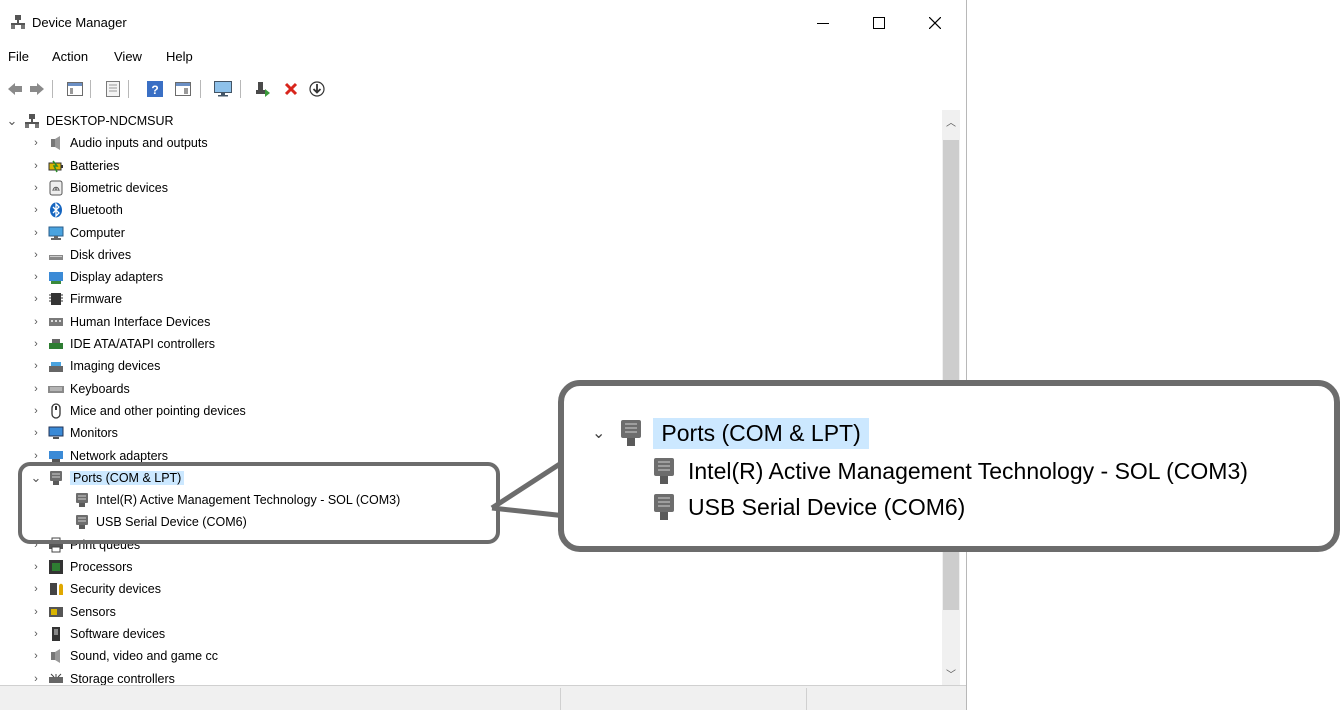 This screenshot has width=1340, height=710. What do you see at coordinates (95, 366) in the screenshot?
I see `tree-category-item: › Imaging devices` at bounding box center [95, 366].